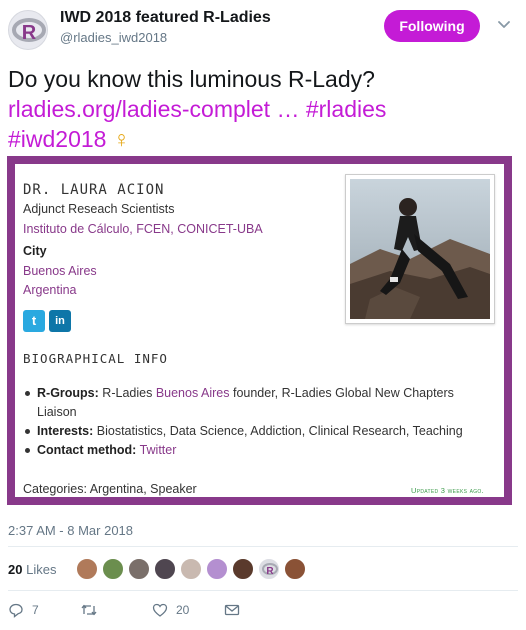 This screenshot has height=630, width=526. What do you see at coordinates (41, 569) in the screenshot?
I see `likes-label: Likes` at bounding box center [41, 569].